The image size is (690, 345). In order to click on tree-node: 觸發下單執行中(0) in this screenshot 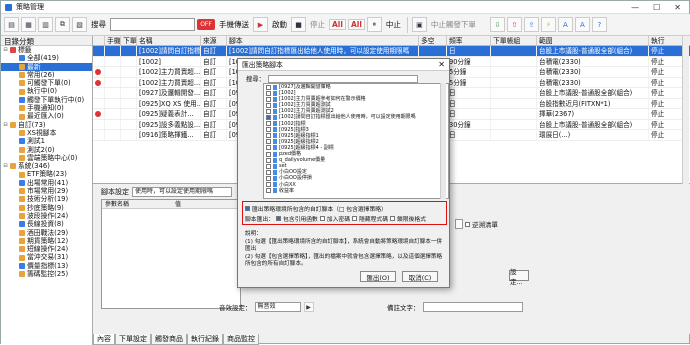, I will do `click(46, 100)`.